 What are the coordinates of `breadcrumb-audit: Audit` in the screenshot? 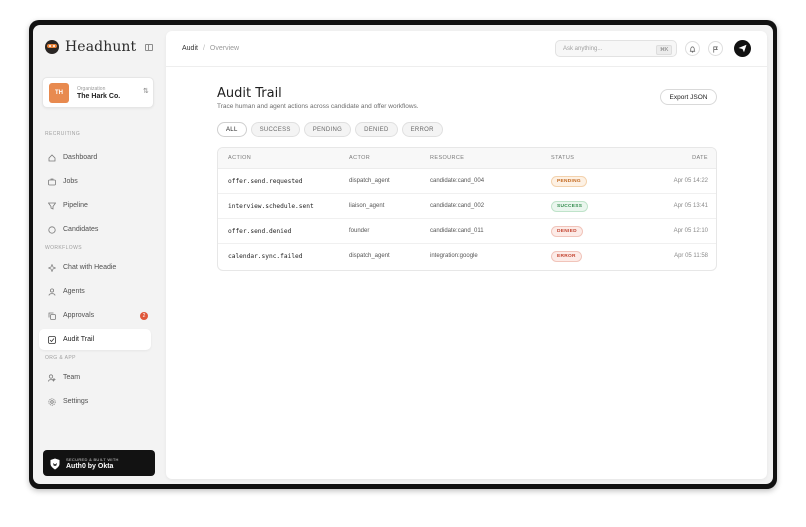 It's located at (190, 48).